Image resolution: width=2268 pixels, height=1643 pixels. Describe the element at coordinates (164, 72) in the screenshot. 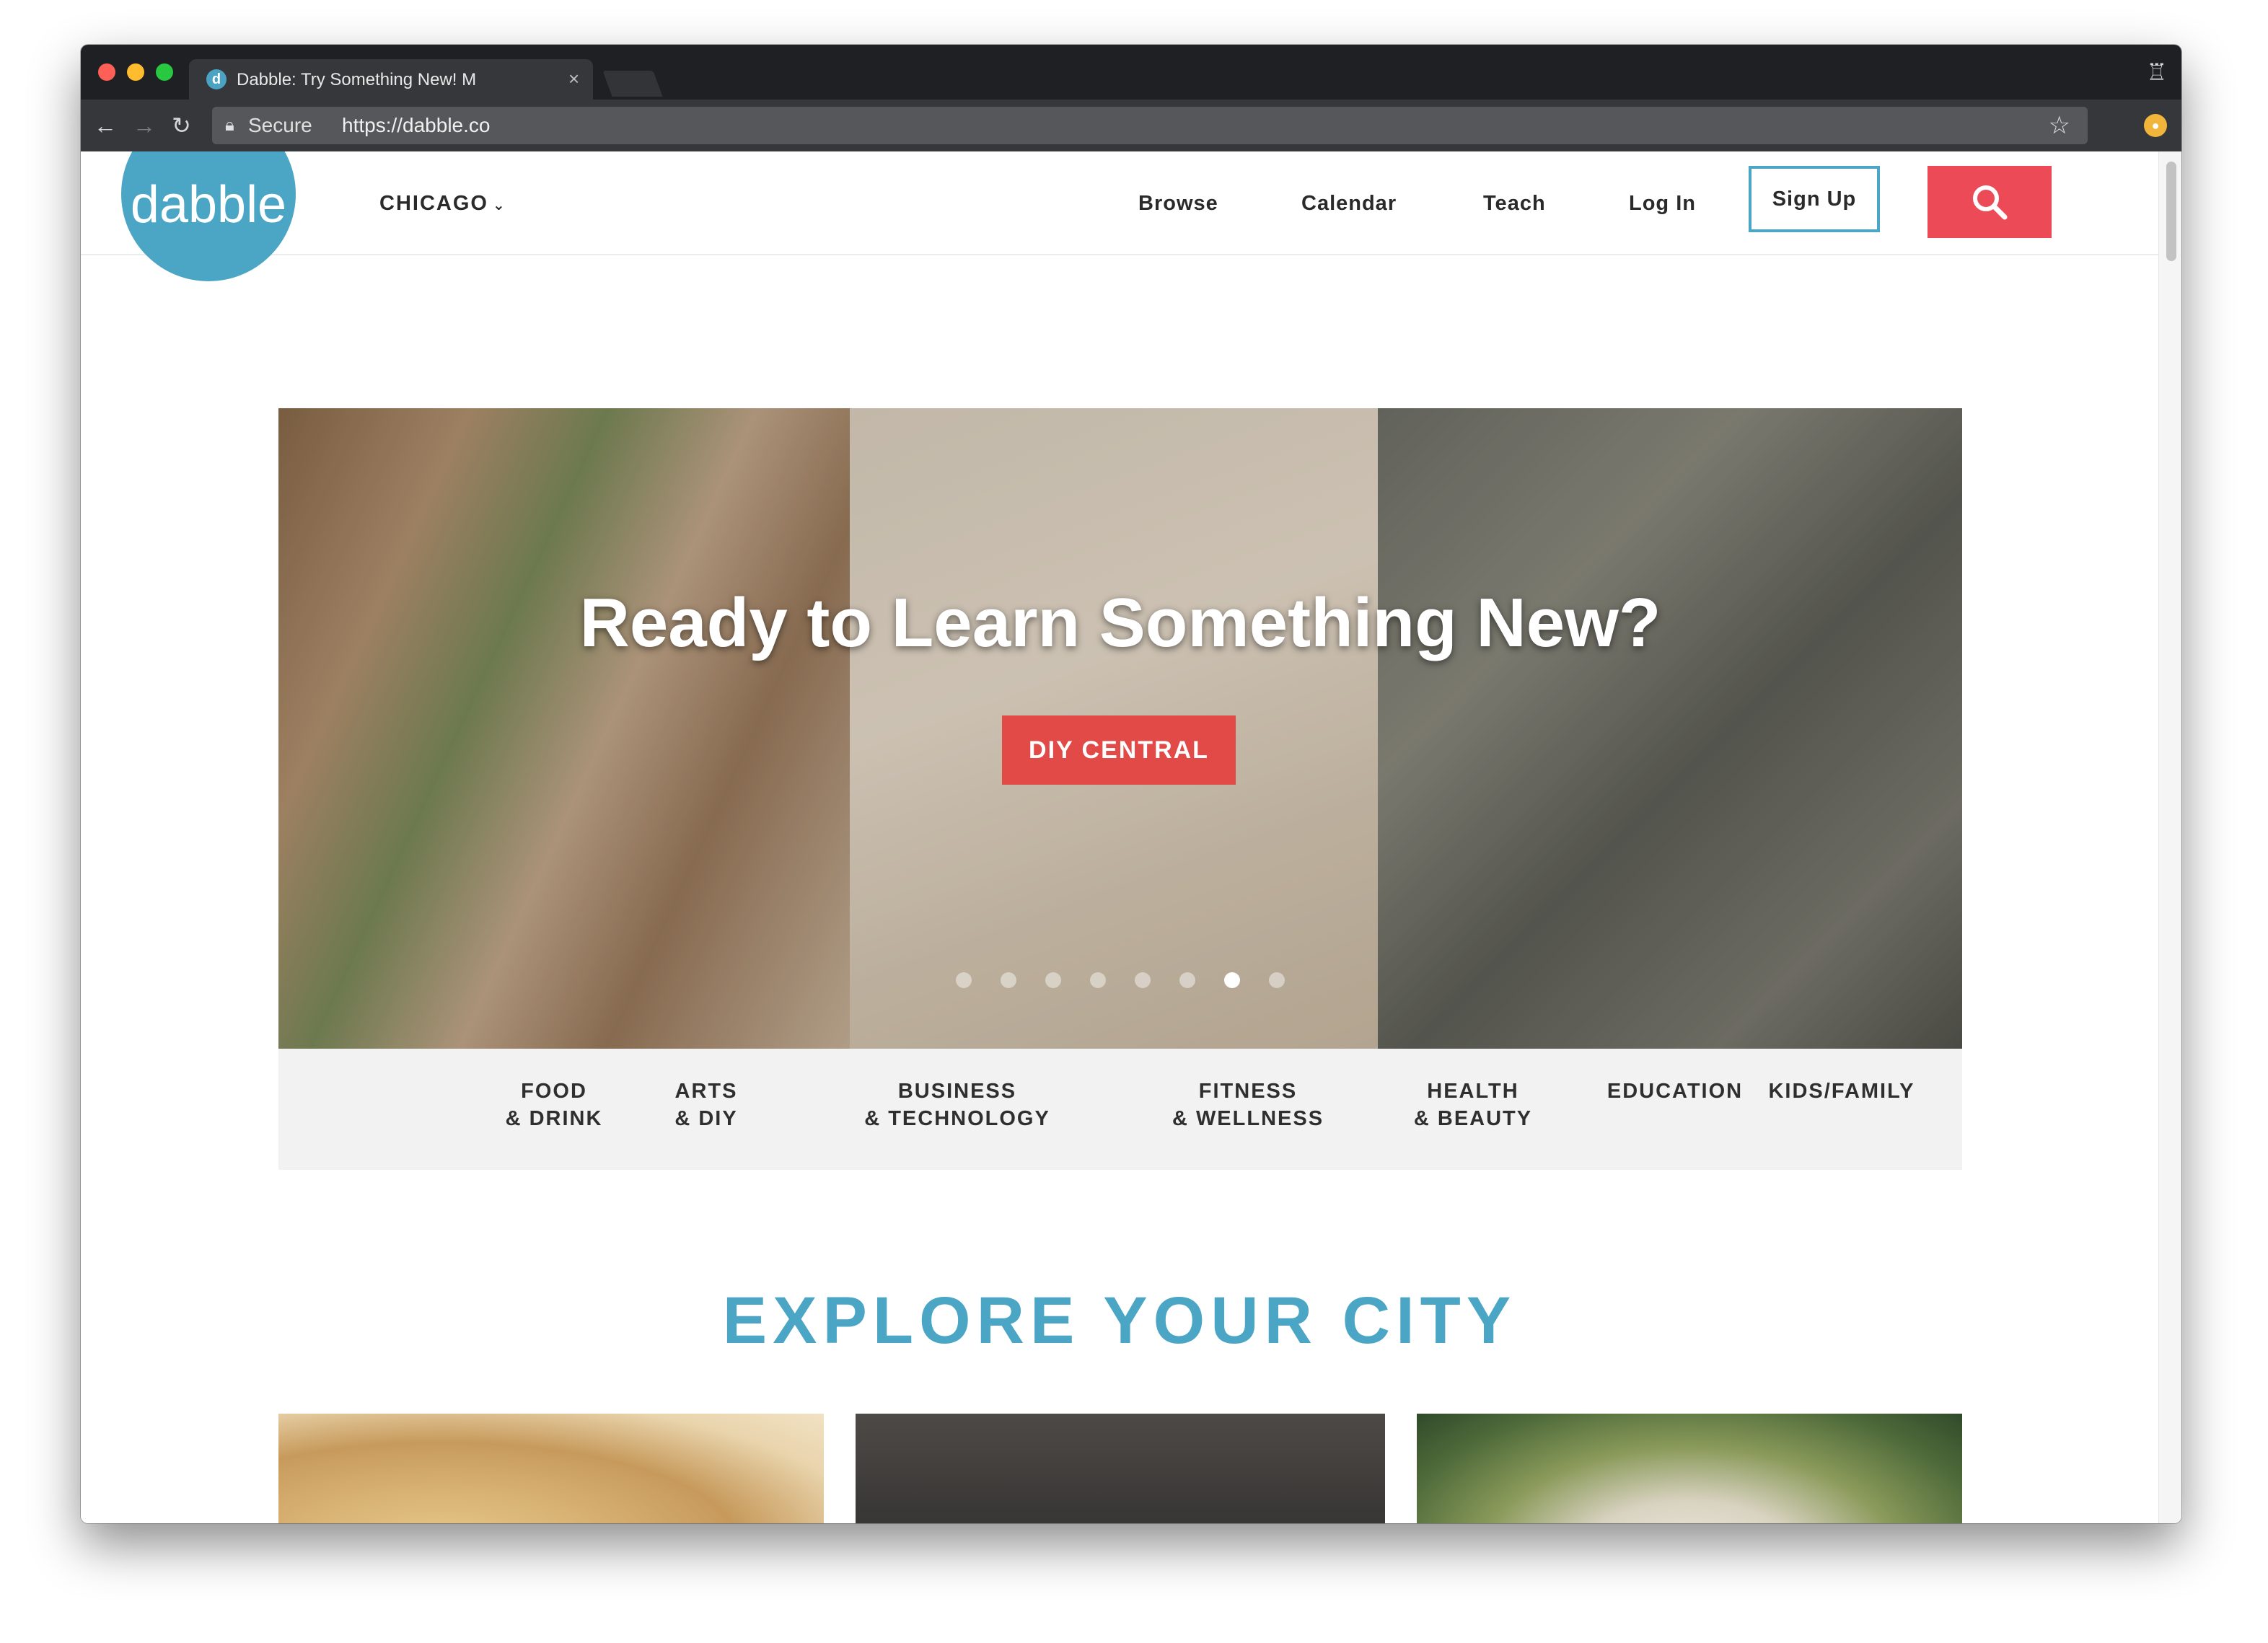

I see `maximize-window-button` at that location.